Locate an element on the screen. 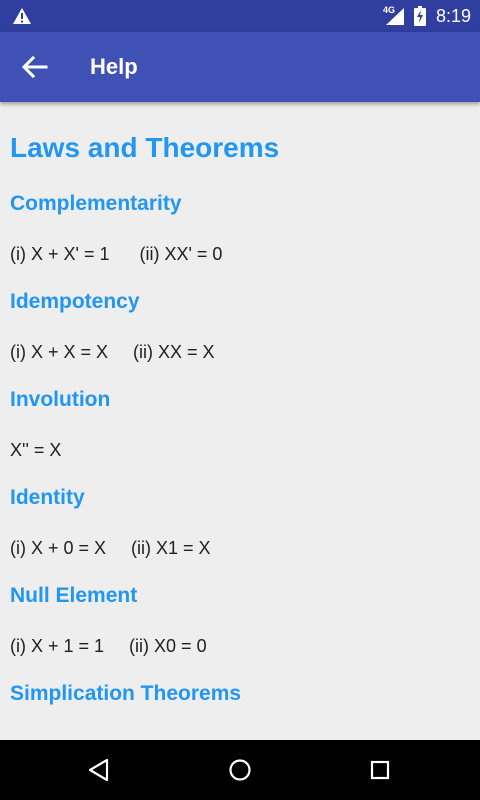  laws-heading: Laws and Theorems is located at coordinates (145, 147).